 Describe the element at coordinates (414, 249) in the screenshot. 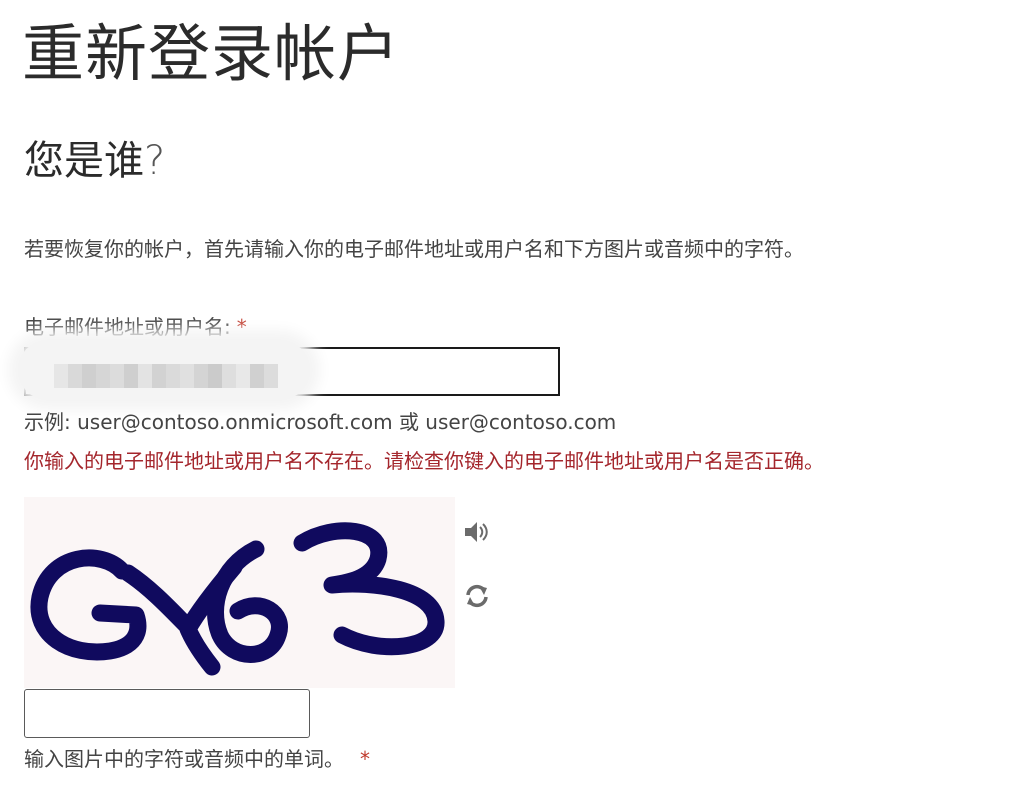

I see `intro-text: 若要恢复你的帐户，首先请输入你的电子邮件地址或用户名和下方图片或音频中的字符。` at that location.